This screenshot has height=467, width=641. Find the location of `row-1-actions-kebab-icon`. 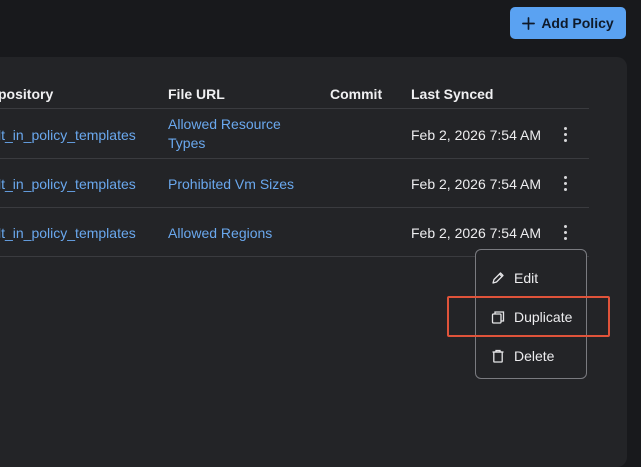

row-1-actions-kebab-icon is located at coordinates (565, 134).